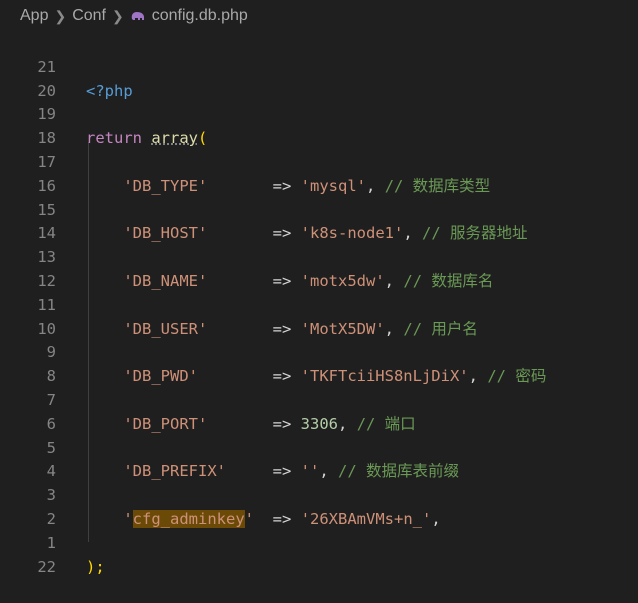 The image size is (638, 603). Describe the element at coordinates (319, 125) in the screenshot. I see `code-line: 18` at that location.